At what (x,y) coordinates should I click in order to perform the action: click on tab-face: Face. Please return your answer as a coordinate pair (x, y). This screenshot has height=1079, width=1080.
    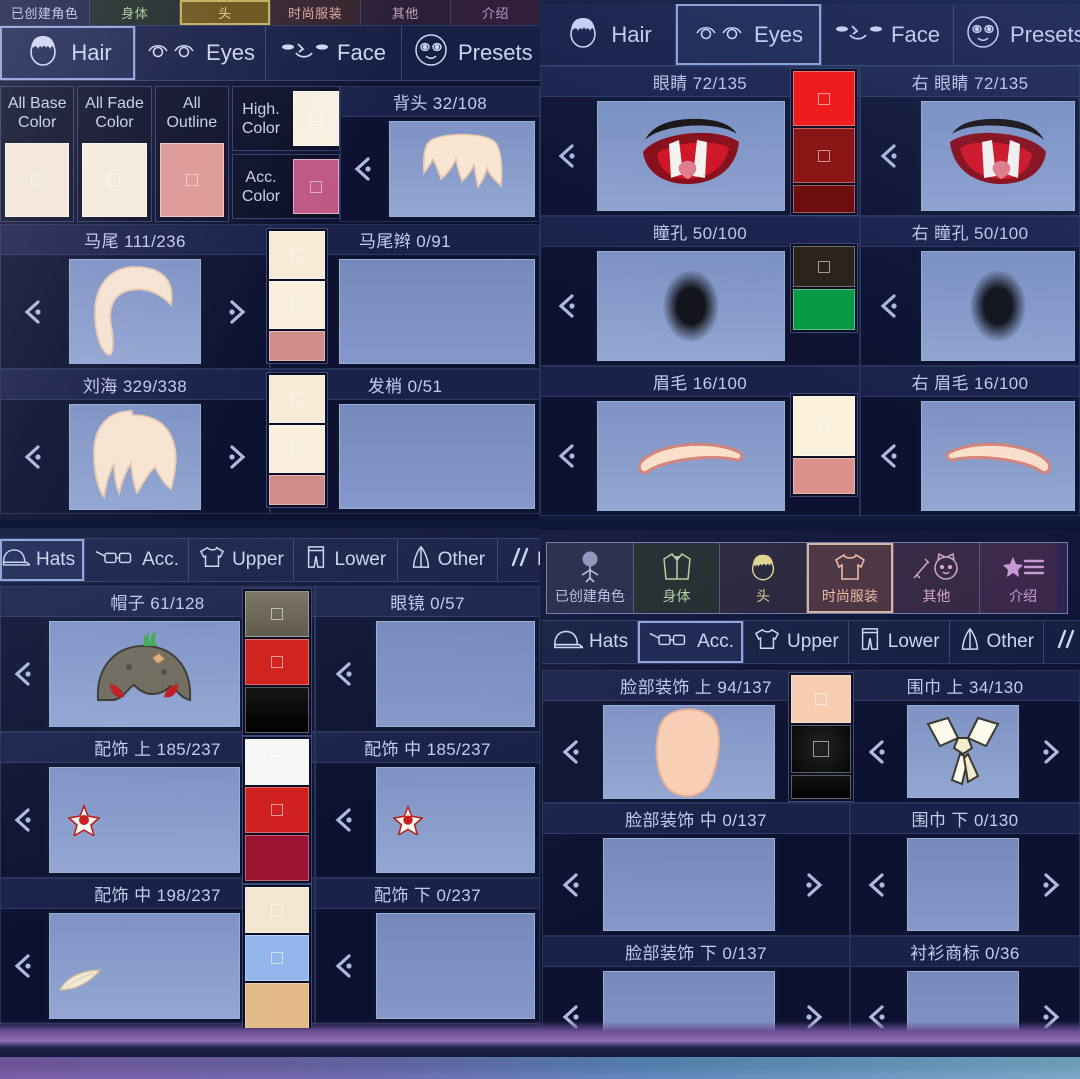
    Looking at the image, I should click on (888, 34).